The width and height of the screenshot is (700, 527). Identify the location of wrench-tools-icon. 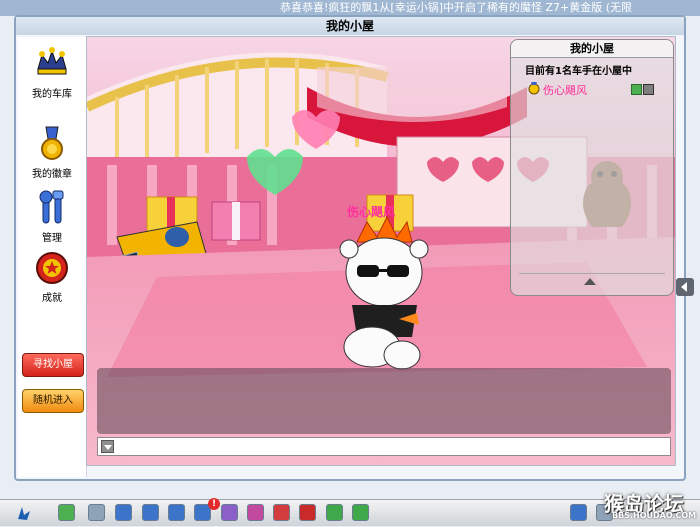
(52, 208).